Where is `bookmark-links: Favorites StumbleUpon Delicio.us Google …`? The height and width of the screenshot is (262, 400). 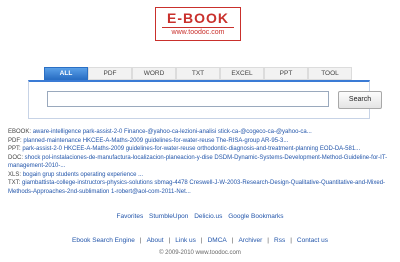 bookmark-links: Favorites StumbleUpon Delicio.us Google … is located at coordinates (200, 216).